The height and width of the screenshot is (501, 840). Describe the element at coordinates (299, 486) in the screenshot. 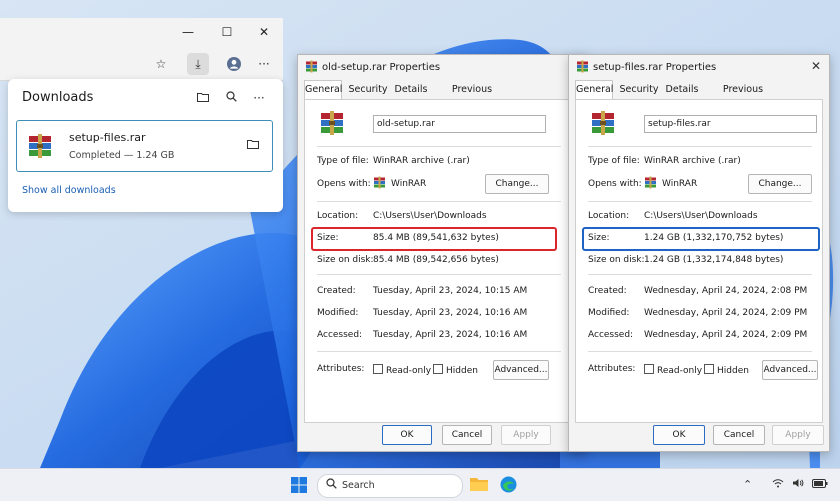

I see `windows-start-icon` at that location.